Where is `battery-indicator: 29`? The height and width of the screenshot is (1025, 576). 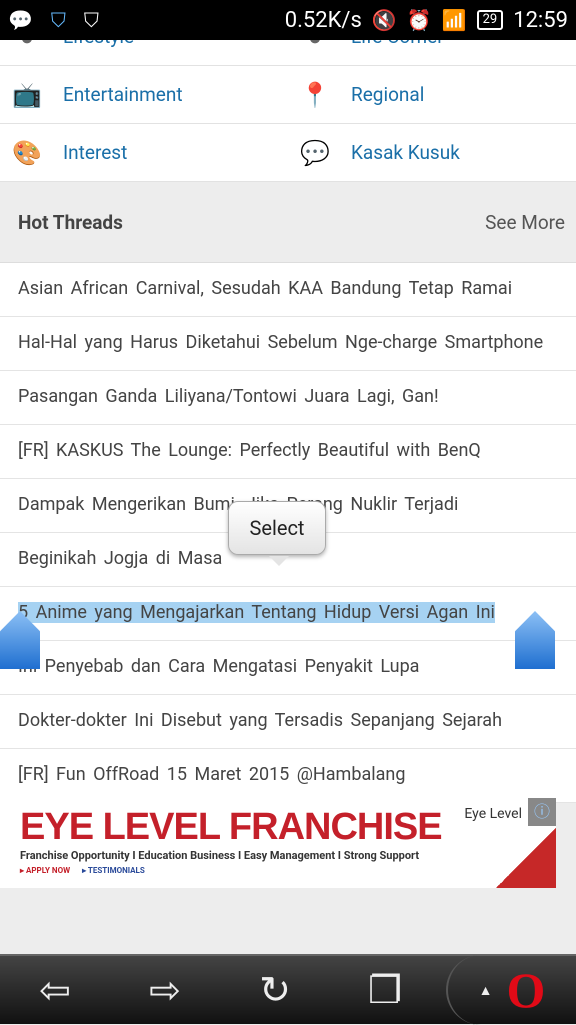 battery-indicator: 29 is located at coordinates (490, 20).